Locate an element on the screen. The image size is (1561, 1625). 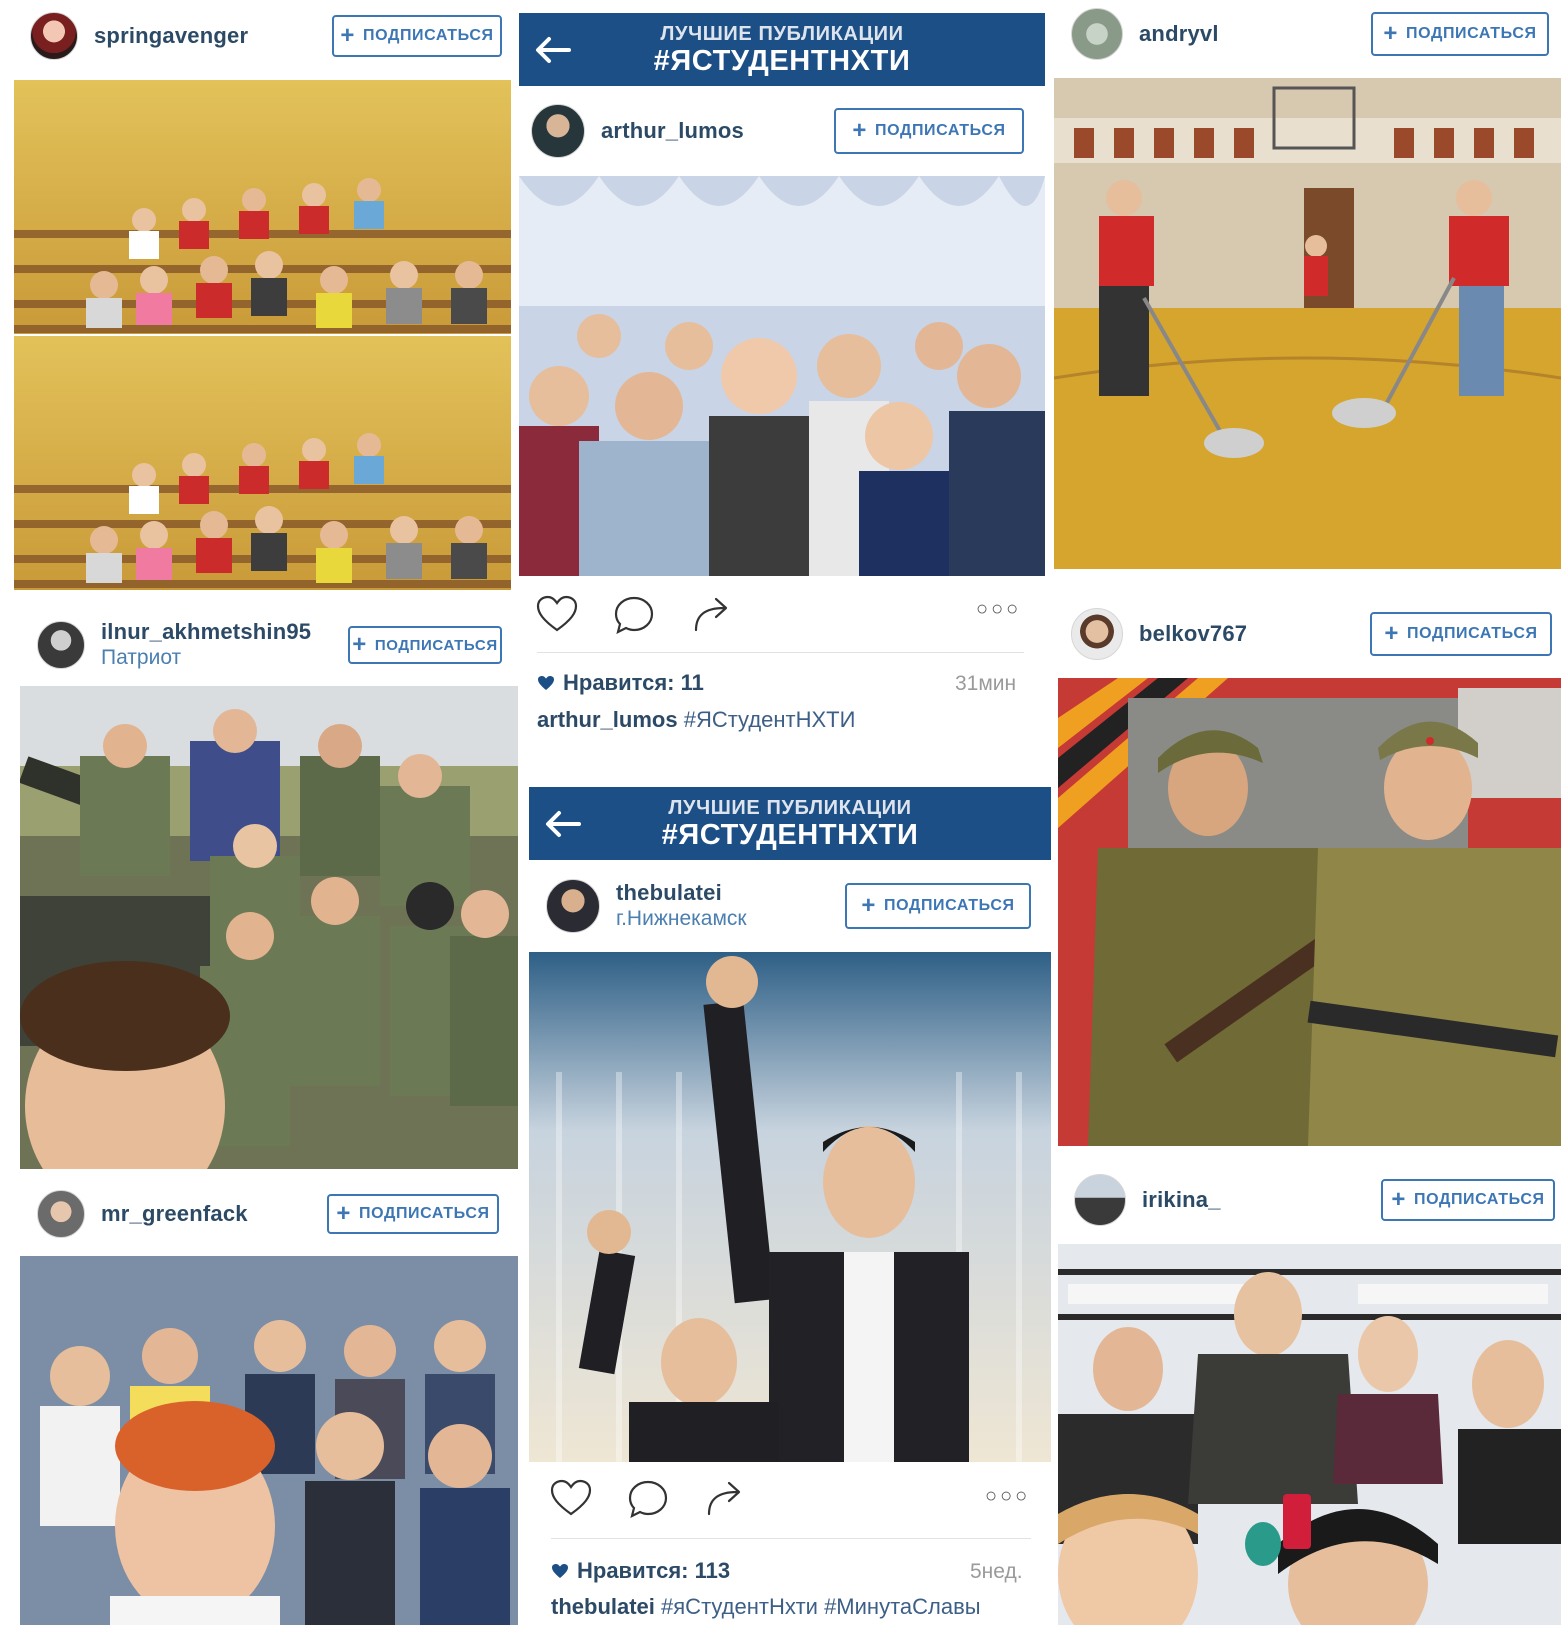
username: thebulatei is located at coordinates (681, 893).